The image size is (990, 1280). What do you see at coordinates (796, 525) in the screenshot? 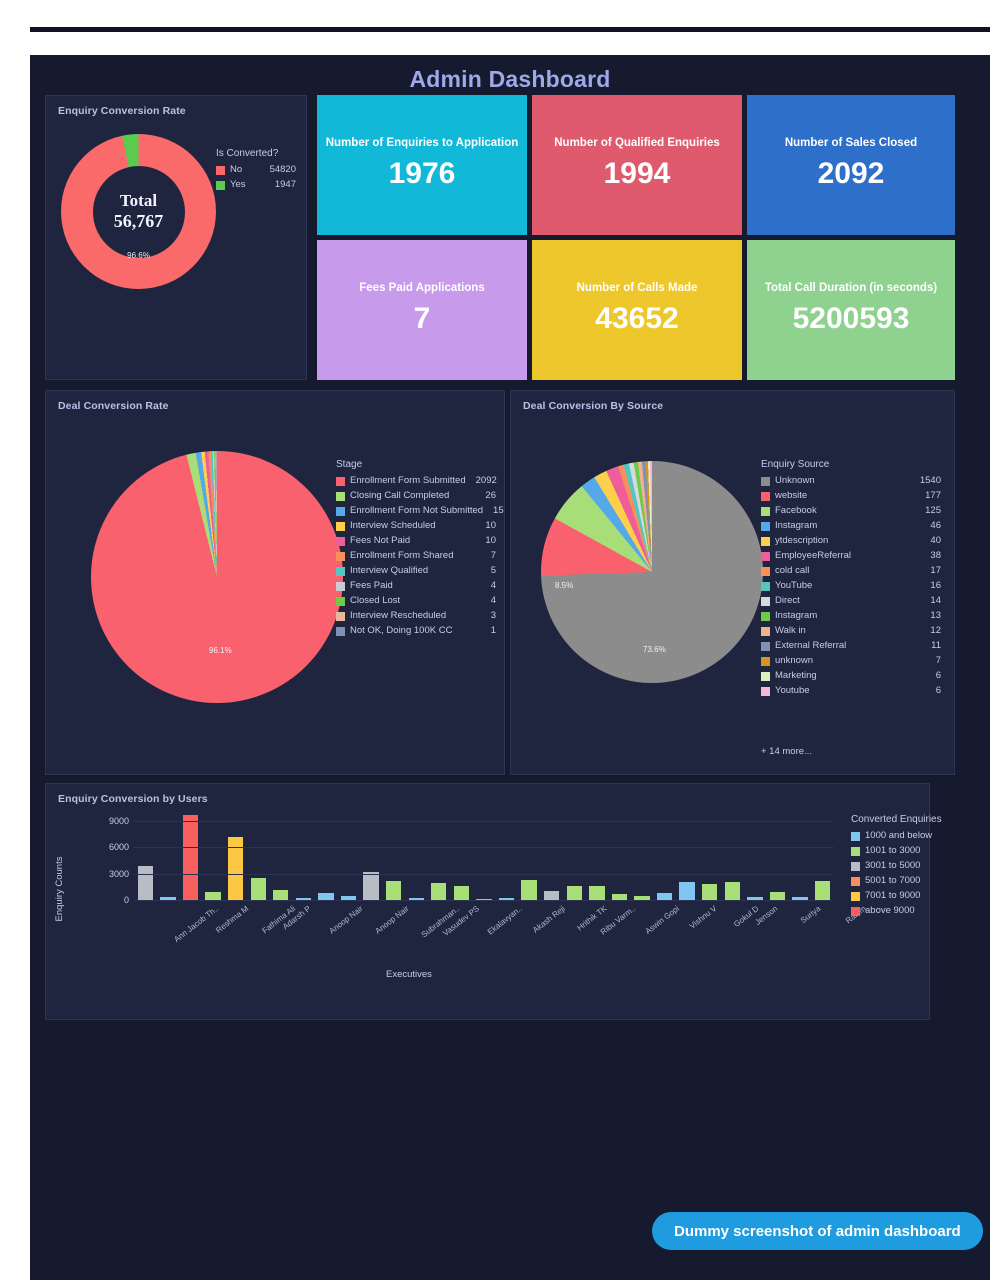
I see `legend-item-label: Instagram` at bounding box center [796, 525].